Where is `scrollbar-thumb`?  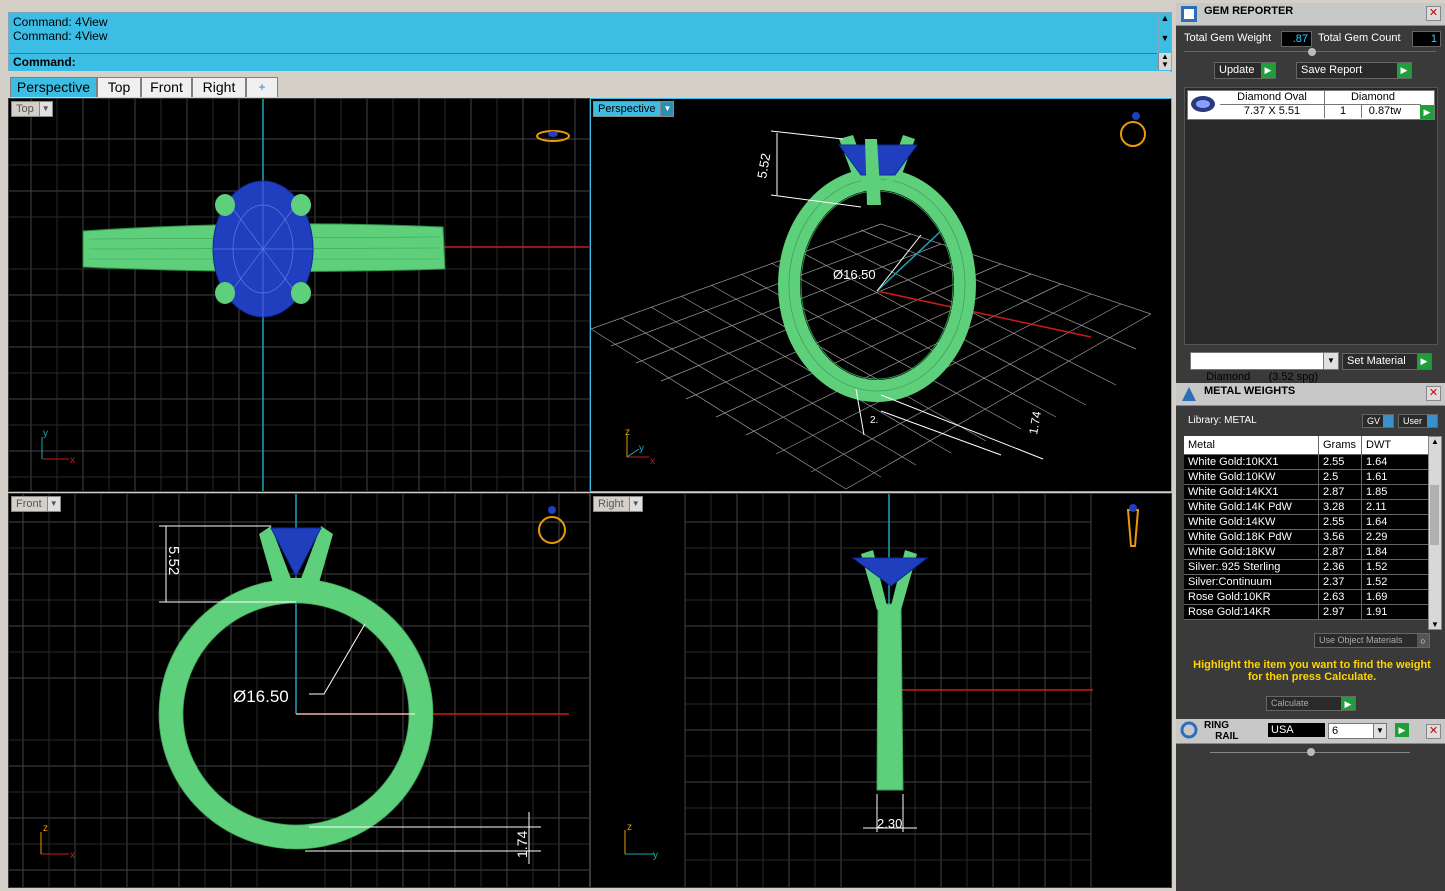
scrollbar-thumb is located at coordinates (1434, 515).